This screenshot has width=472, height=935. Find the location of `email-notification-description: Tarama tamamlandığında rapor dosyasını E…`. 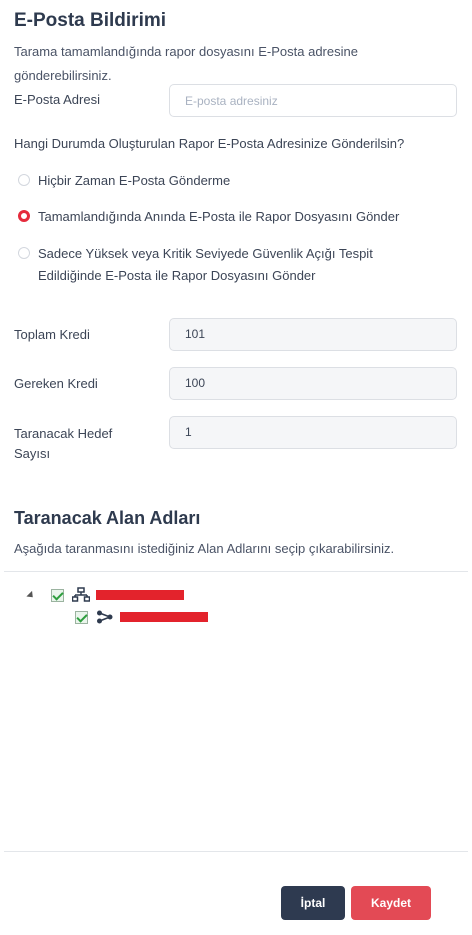

email-notification-description: Tarama tamamlandığında rapor dosyasını E… is located at coordinates (186, 63).